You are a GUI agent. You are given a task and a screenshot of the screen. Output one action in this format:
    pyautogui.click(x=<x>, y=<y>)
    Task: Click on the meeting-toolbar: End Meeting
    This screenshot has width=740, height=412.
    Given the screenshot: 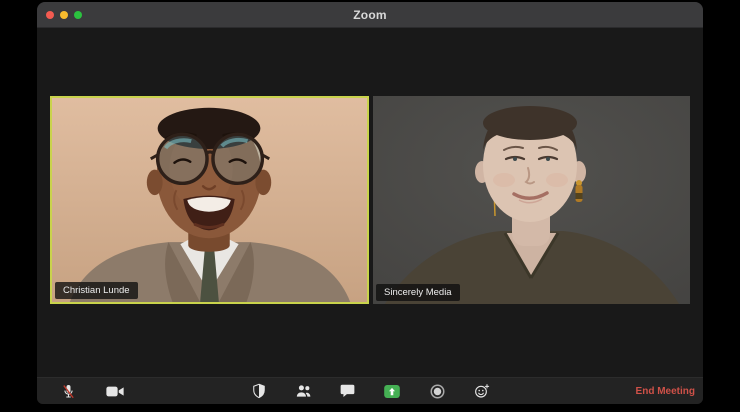 What is the action you would take?
    pyautogui.click(x=370, y=390)
    